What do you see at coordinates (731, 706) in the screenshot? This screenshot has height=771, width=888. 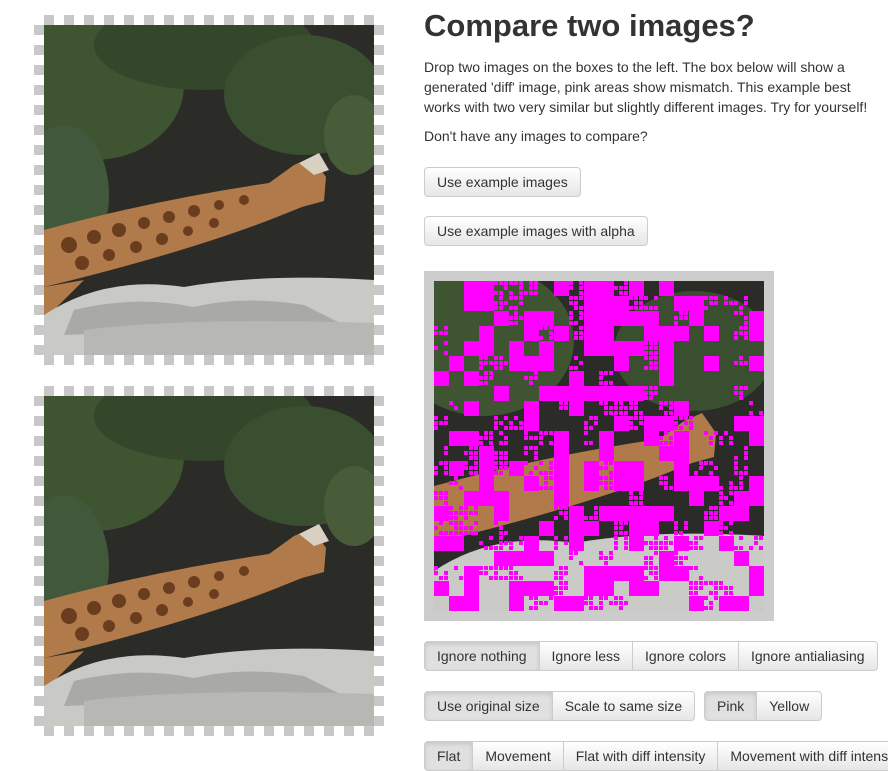 I see `pink-color-button: Pink` at bounding box center [731, 706].